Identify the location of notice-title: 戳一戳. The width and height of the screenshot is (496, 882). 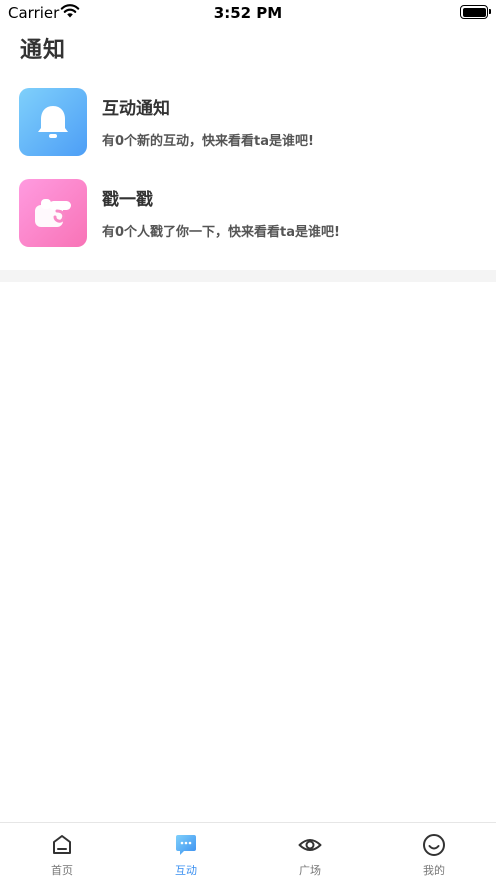
(127, 200).